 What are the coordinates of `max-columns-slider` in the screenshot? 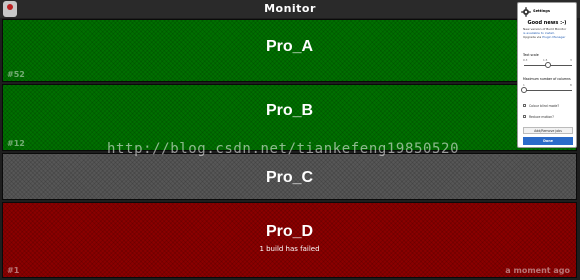 It's located at (548, 90).